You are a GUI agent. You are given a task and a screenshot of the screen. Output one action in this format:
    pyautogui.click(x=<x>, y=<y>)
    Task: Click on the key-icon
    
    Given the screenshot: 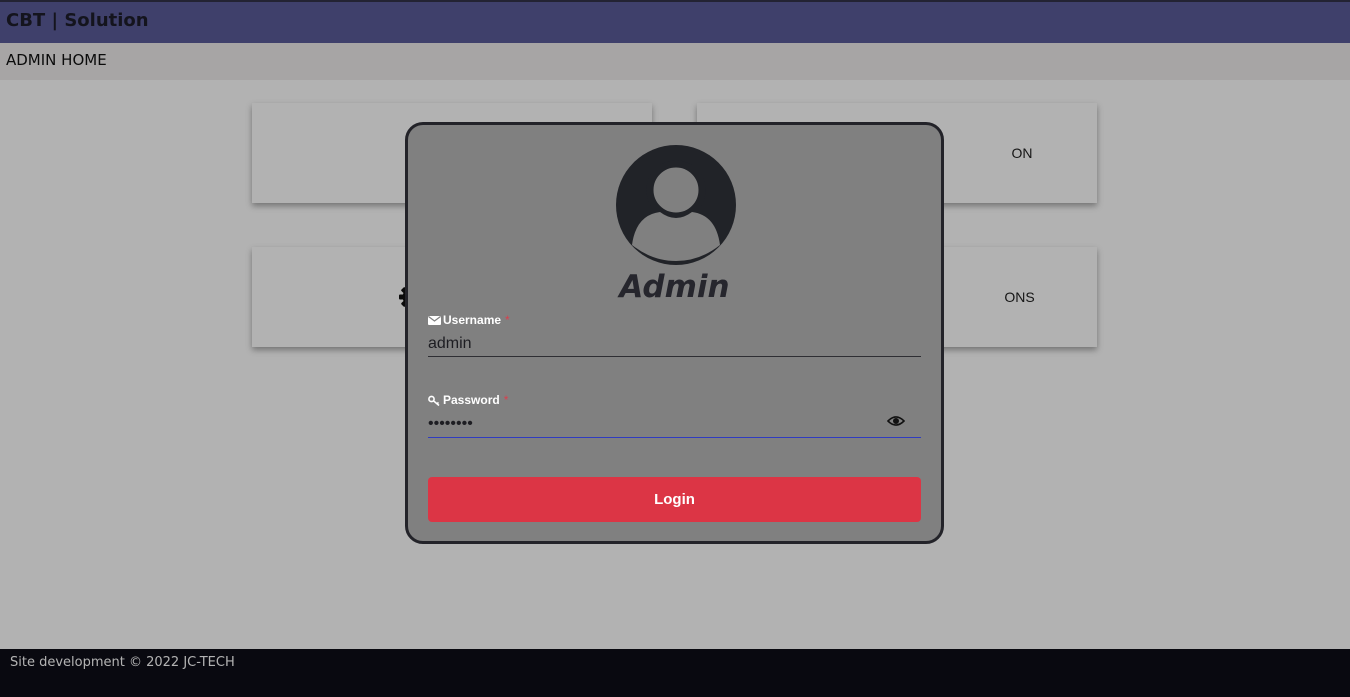 What is the action you would take?
    pyautogui.click(x=434, y=400)
    